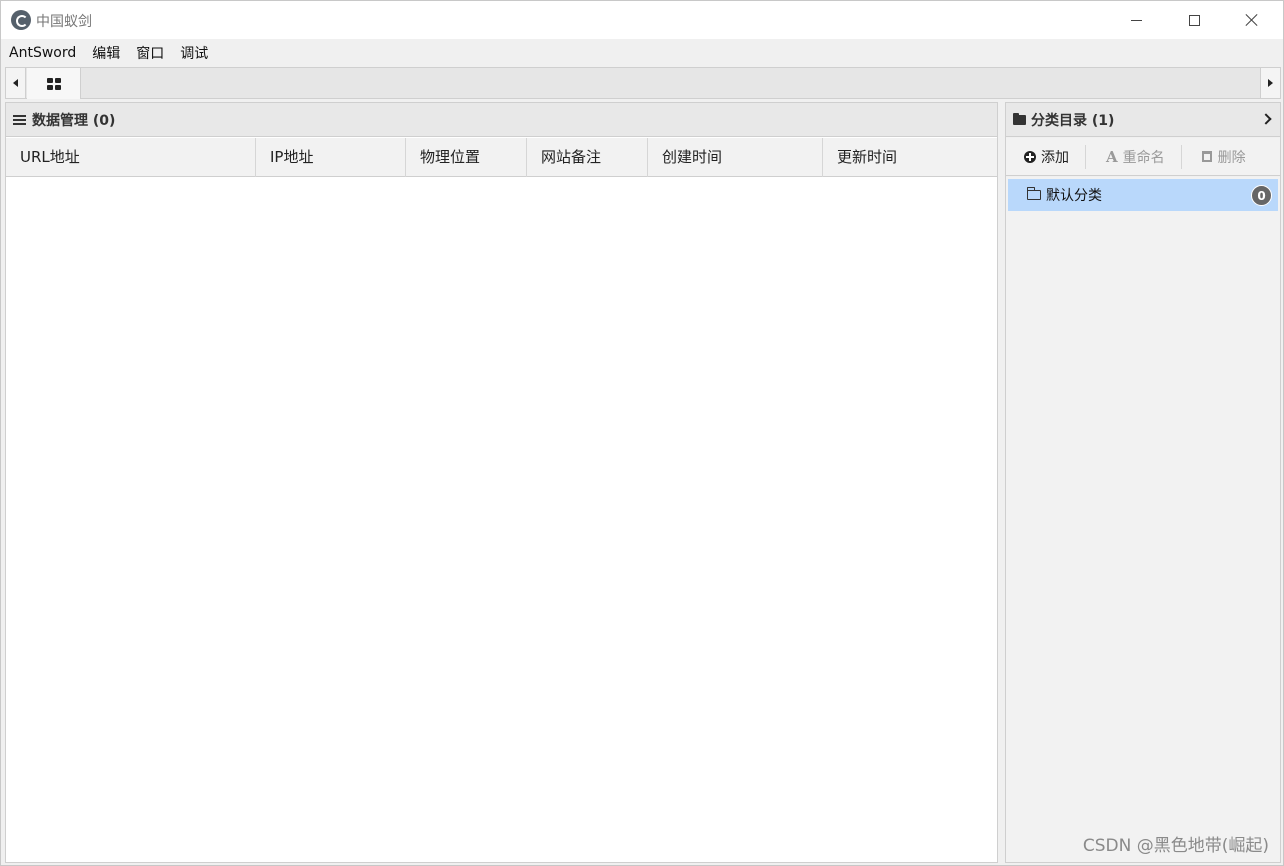 The height and width of the screenshot is (866, 1284). I want to click on add-category-label: 添加, so click(1055, 157).